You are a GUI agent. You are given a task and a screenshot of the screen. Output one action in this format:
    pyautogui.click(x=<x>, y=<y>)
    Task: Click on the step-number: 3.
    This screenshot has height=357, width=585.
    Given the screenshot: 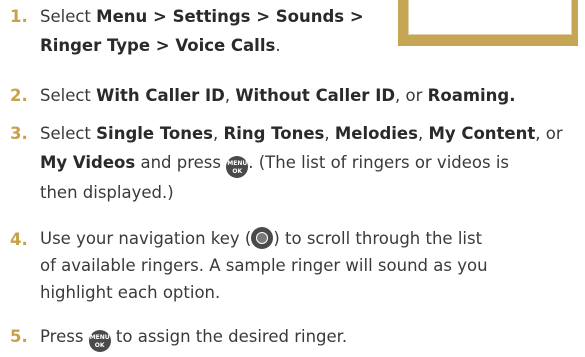 What is the action you would take?
    pyautogui.click(x=19, y=133)
    